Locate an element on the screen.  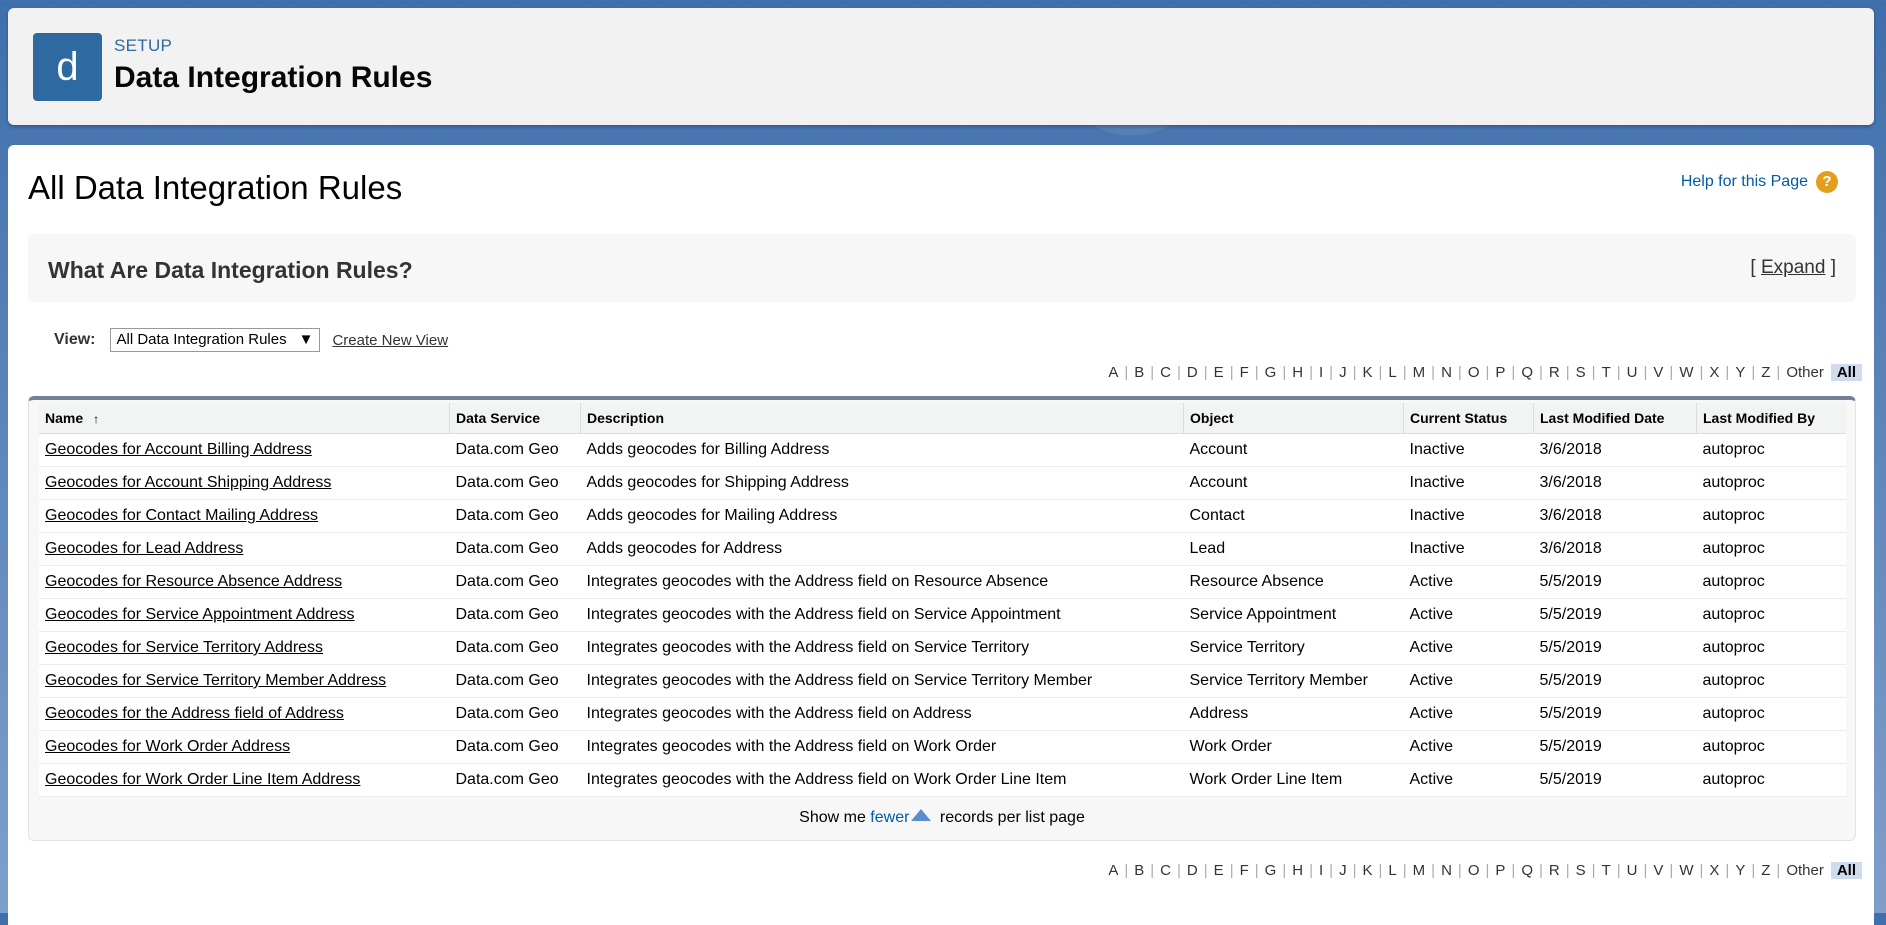
help-link: Help for this Page is located at coordinates (1744, 182).